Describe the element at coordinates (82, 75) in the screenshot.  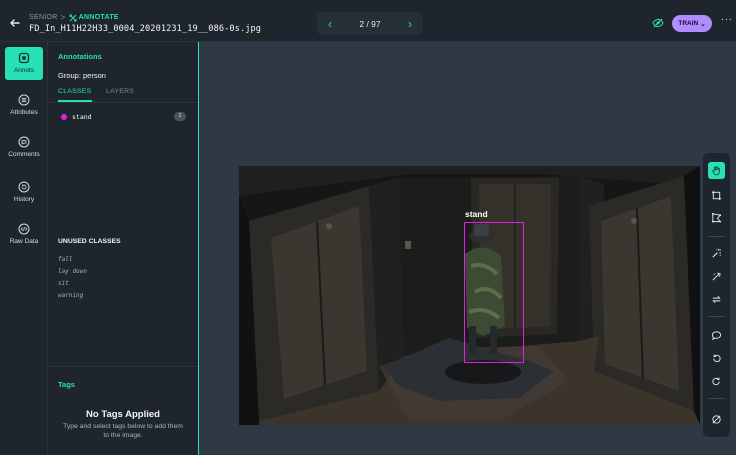
I see `group-label: Group: person` at that location.